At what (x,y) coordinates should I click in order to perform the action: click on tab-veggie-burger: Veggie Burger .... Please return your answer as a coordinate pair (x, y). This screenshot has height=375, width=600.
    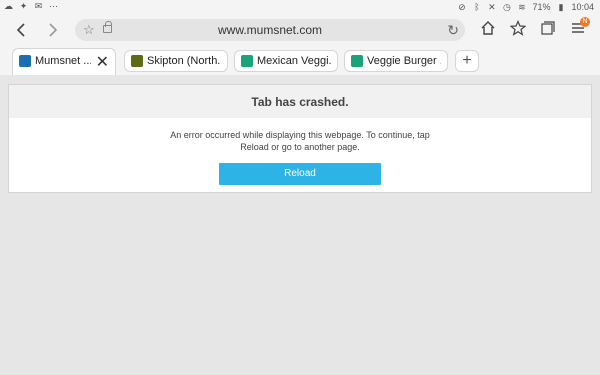
    Looking at the image, I should click on (396, 61).